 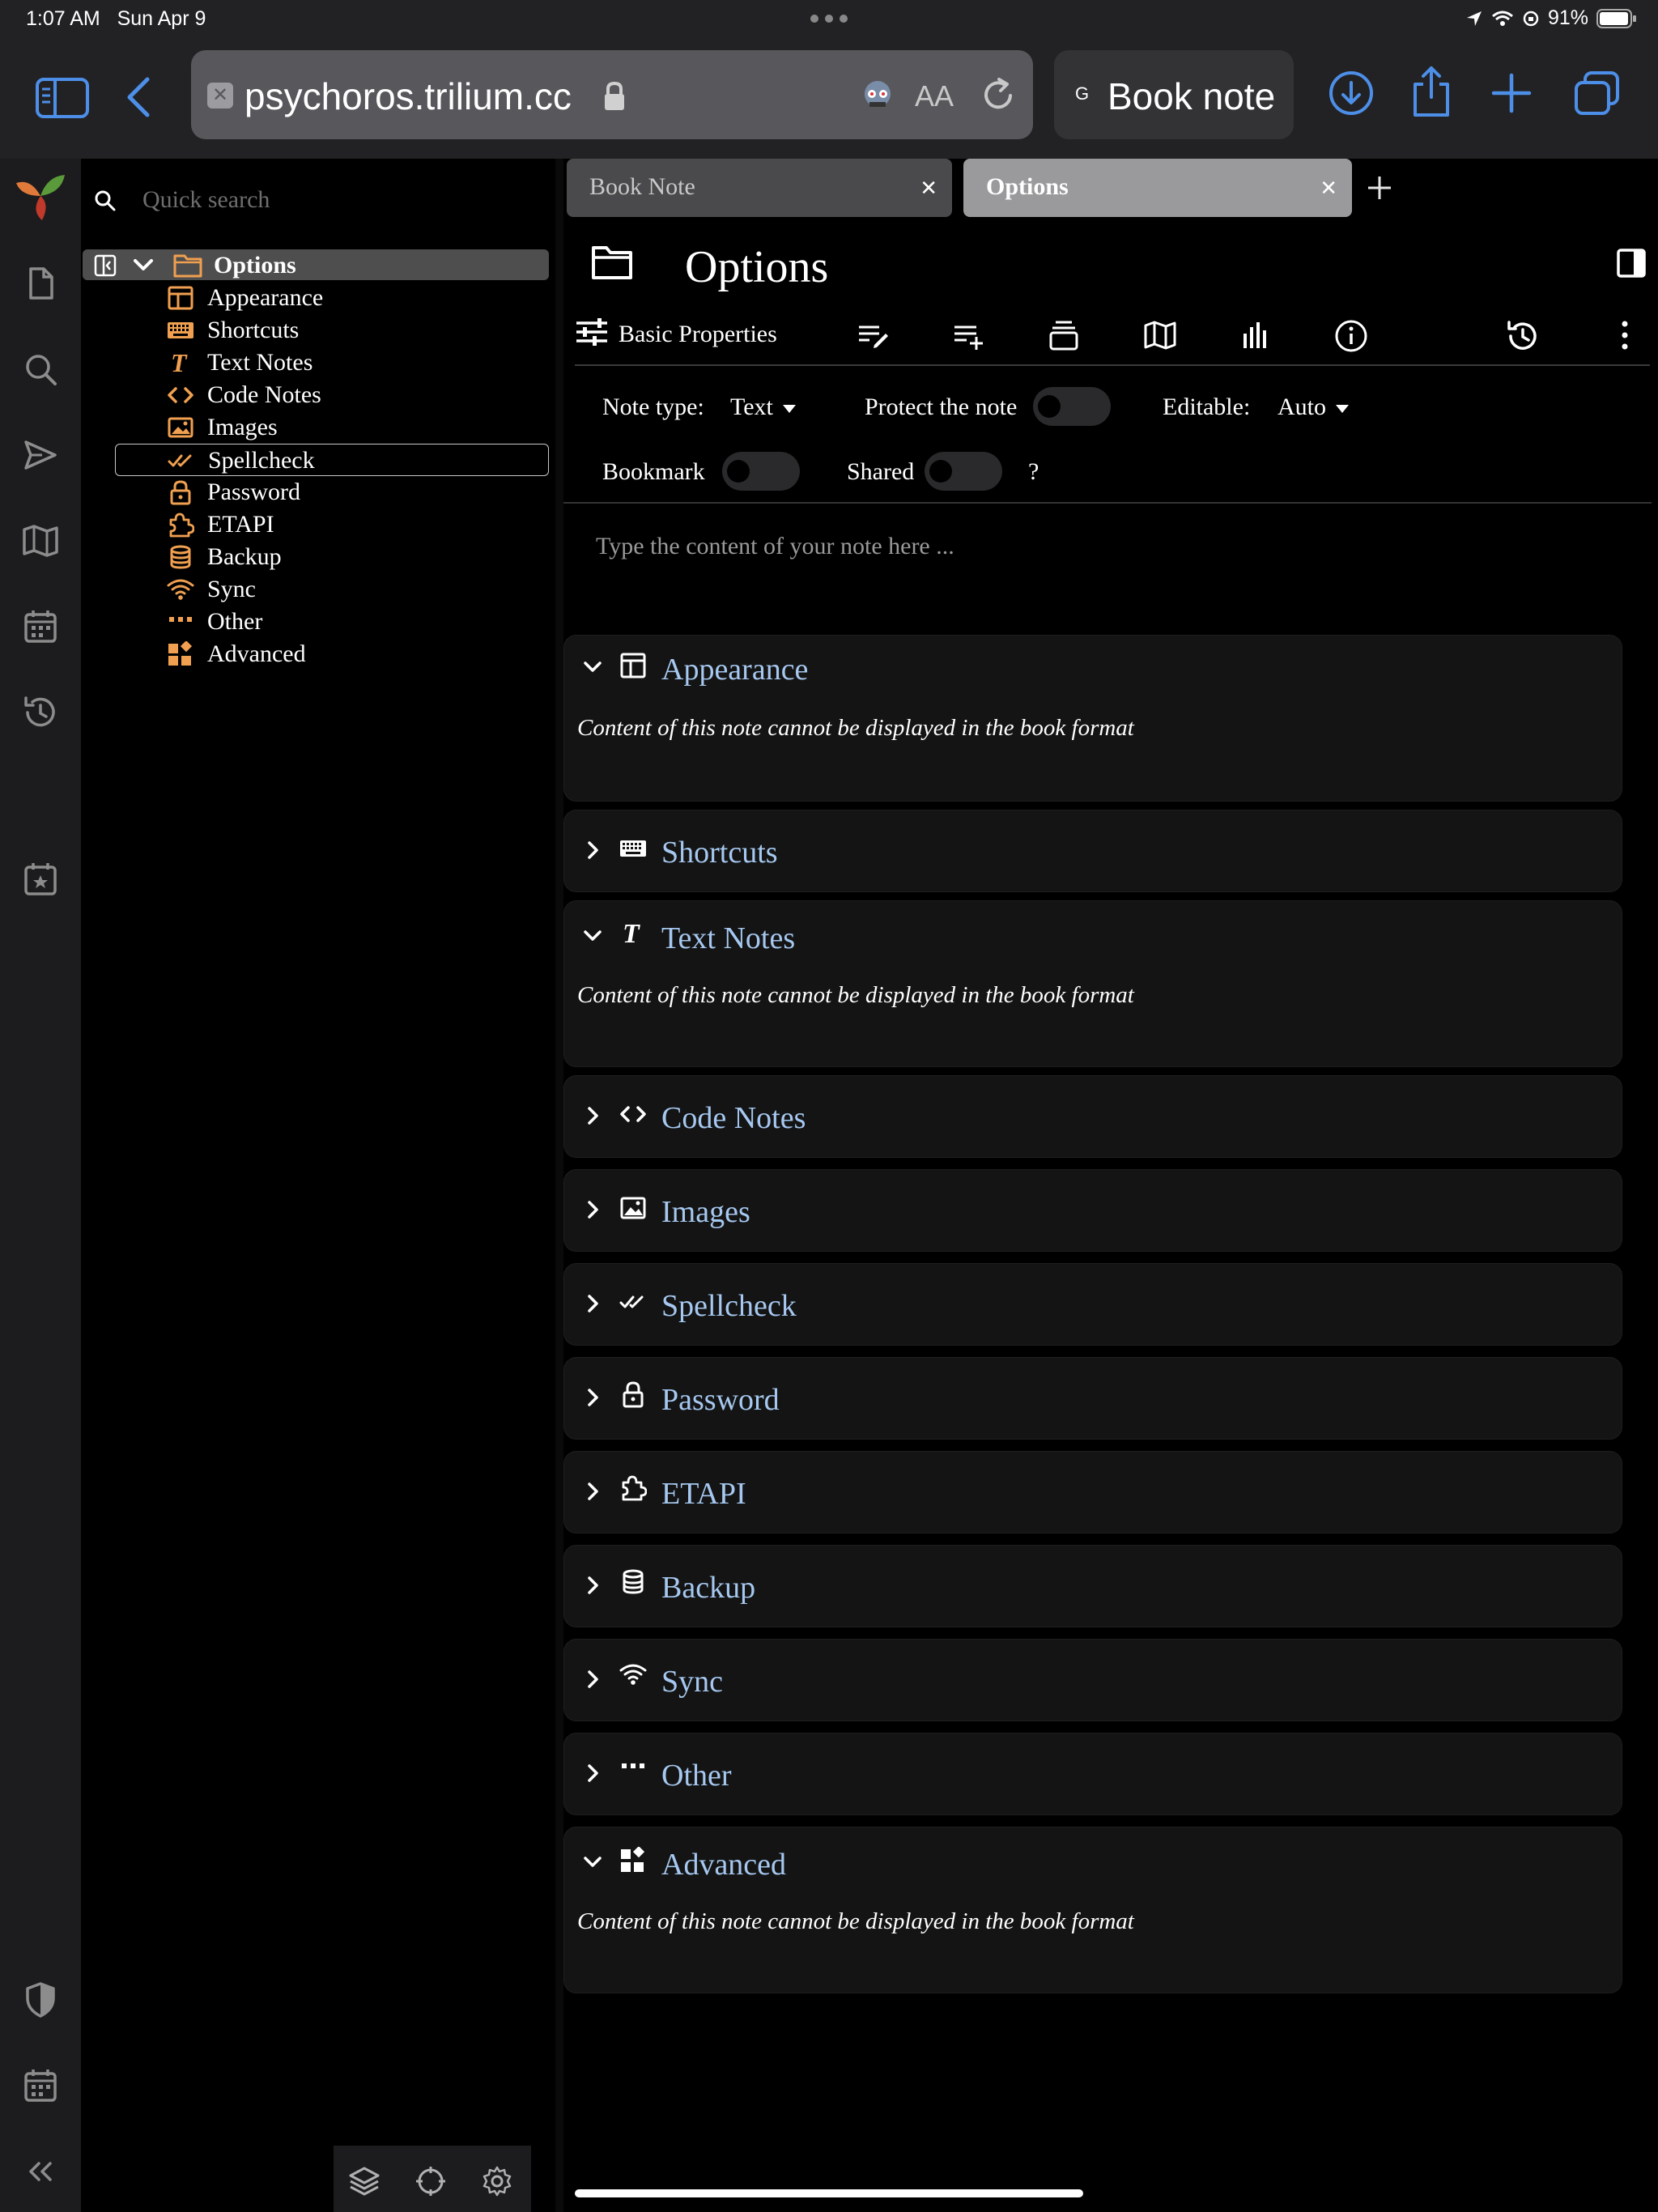 What do you see at coordinates (40, 627) in the screenshot?
I see `calendar-icon` at bounding box center [40, 627].